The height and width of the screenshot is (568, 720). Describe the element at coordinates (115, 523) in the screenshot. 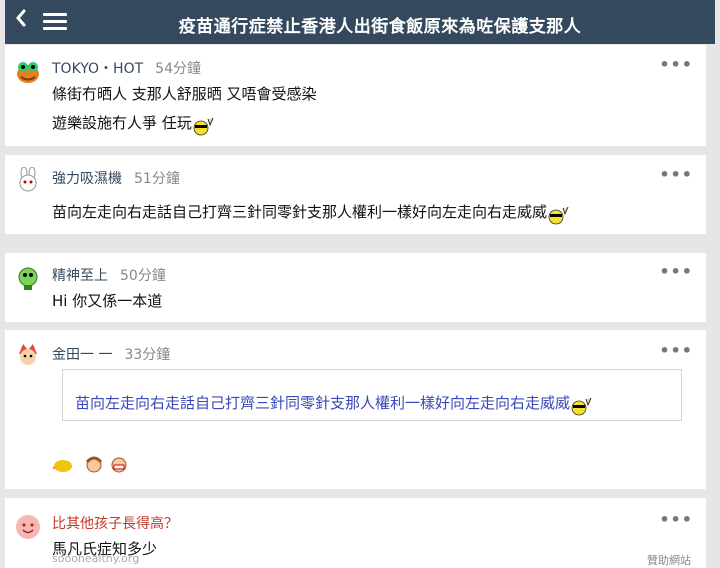

I see `ad-title: 比其他孩子長得高？` at that location.